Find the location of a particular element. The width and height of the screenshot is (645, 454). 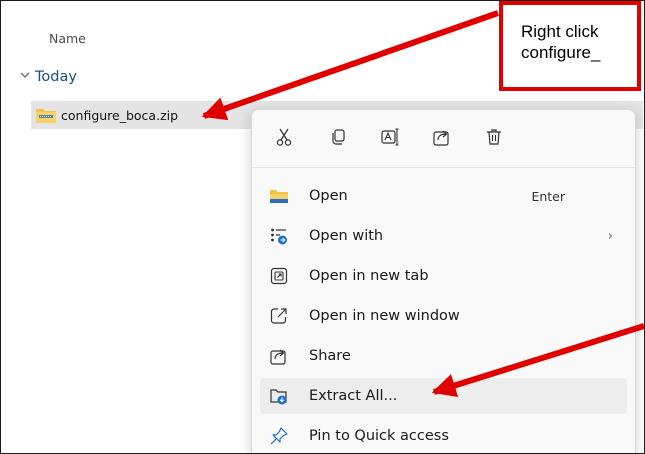

chevron-right-icon: › is located at coordinates (610, 236).